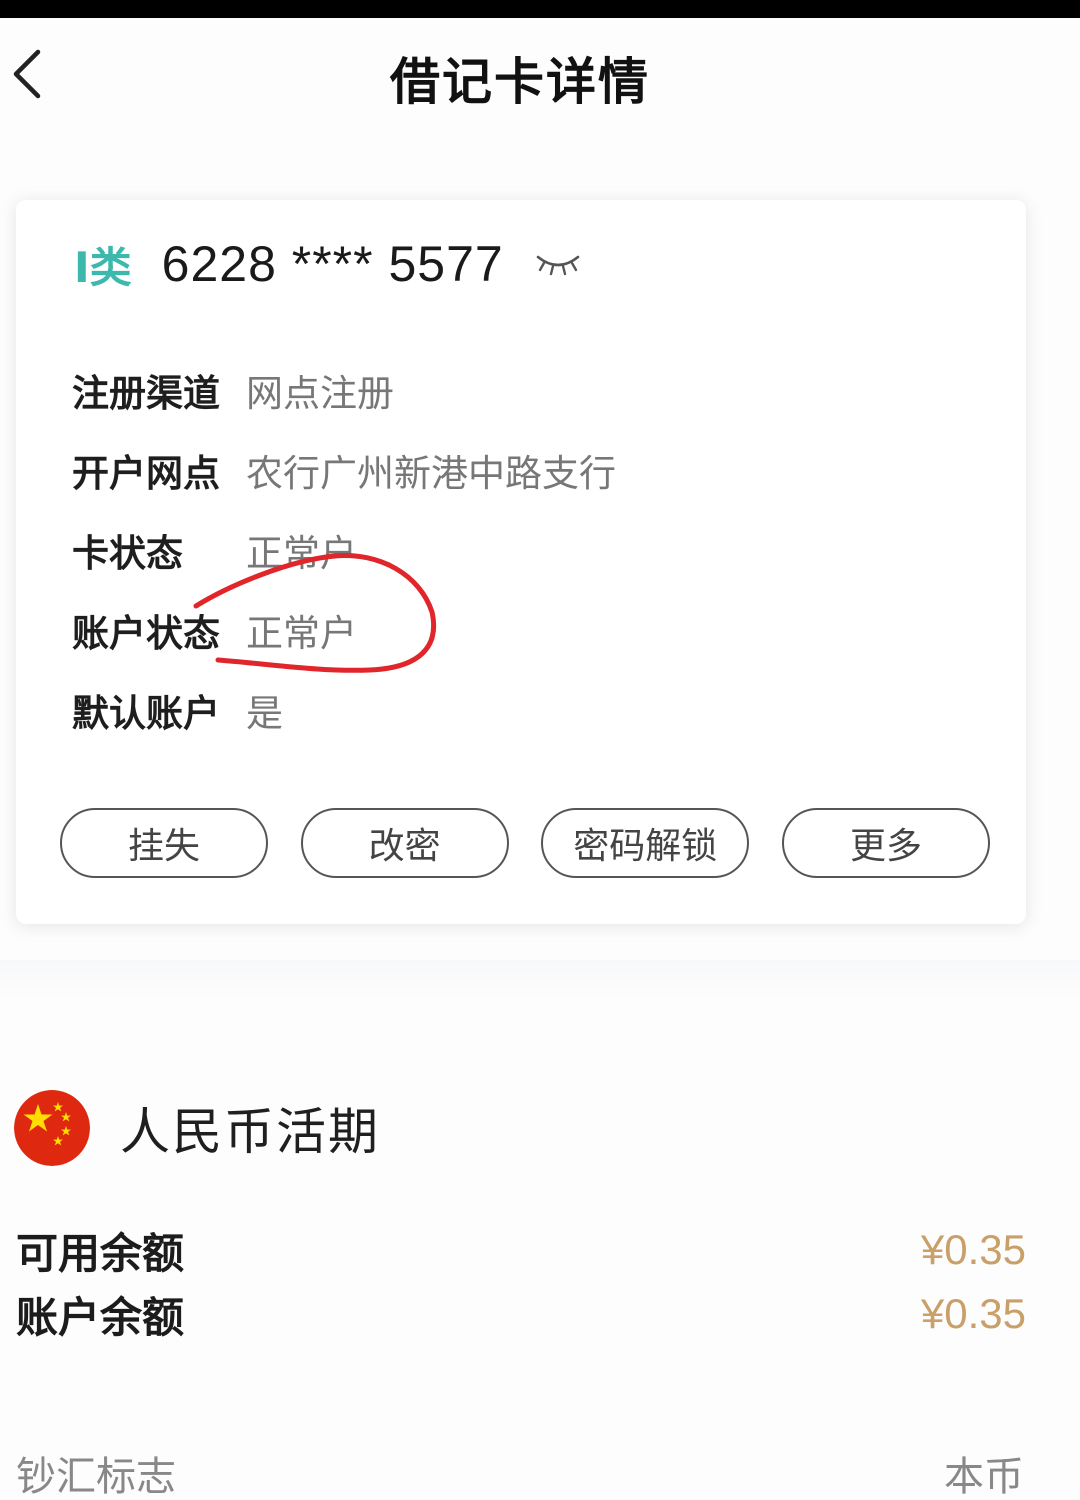 The width and height of the screenshot is (1080, 1500). I want to click on page-title: 借记卡详情, so click(520, 82).